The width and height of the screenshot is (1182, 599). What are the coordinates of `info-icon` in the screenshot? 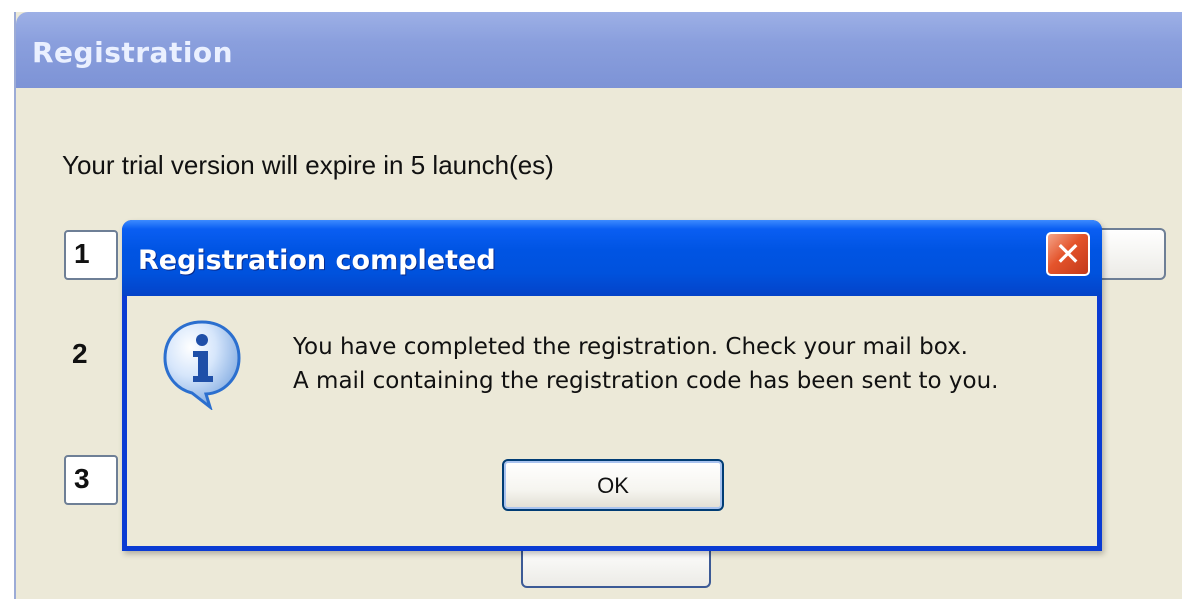 It's located at (202, 365).